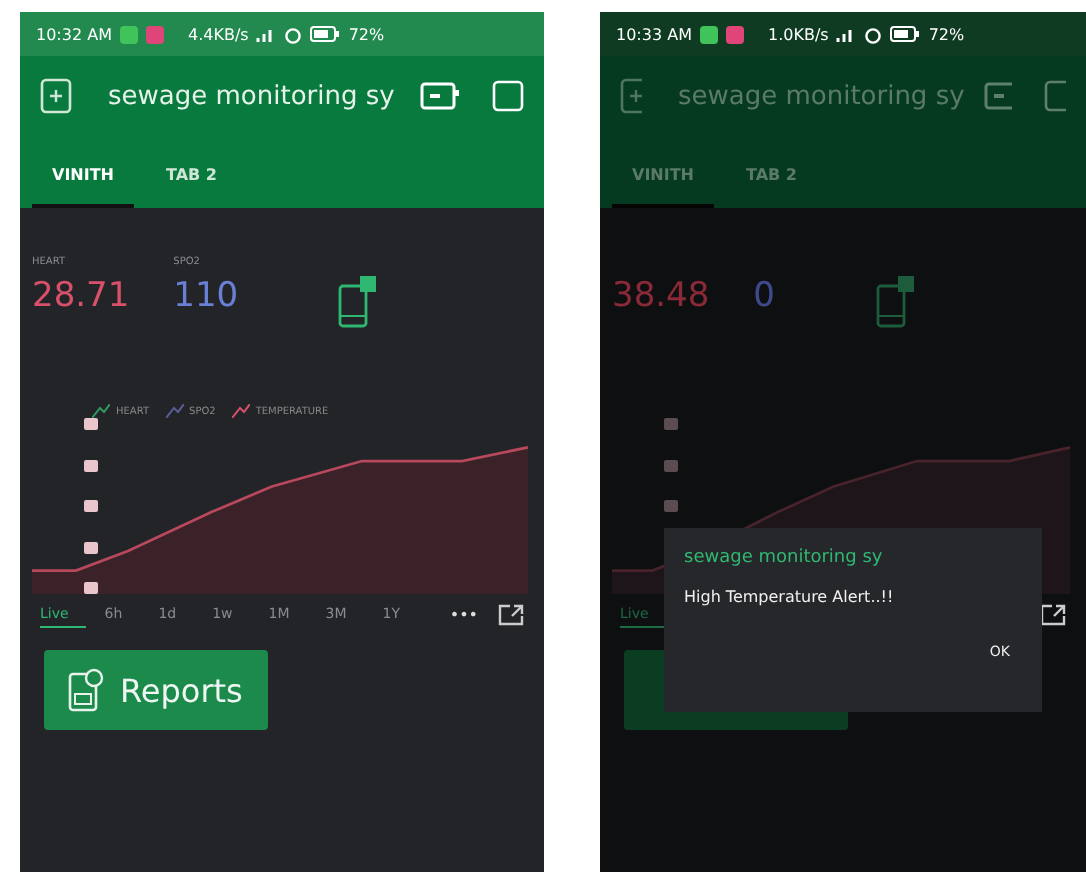 The image size is (1086, 872). What do you see at coordinates (156, 690) in the screenshot?
I see `reports-button: Reports` at bounding box center [156, 690].